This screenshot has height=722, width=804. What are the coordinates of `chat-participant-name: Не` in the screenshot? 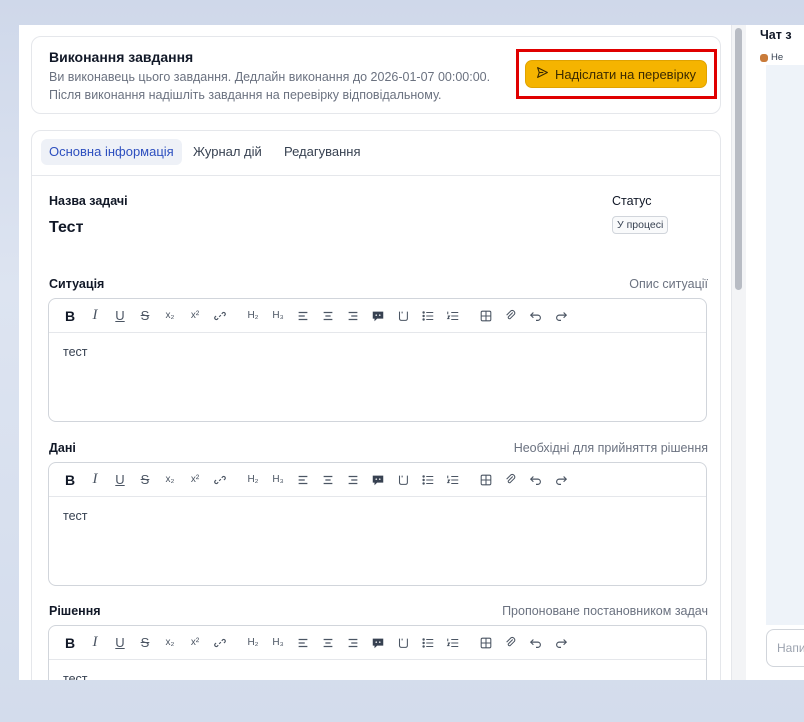 It's located at (777, 57).